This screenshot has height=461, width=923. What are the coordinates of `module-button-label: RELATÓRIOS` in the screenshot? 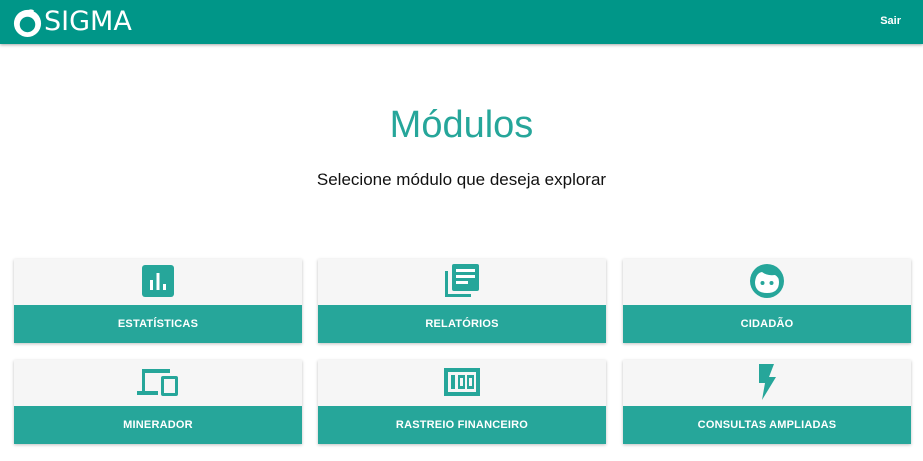 It's located at (462, 324).